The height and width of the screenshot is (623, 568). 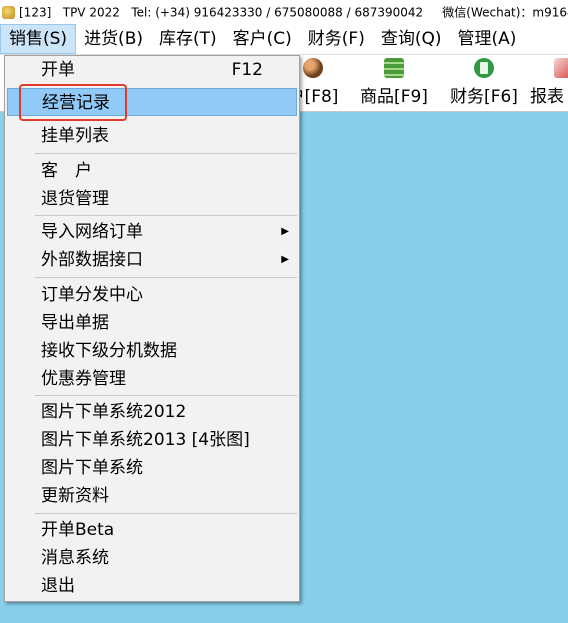 What do you see at coordinates (262, 39) in the screenshot?
I see `menu-customer: 客户(C)` at bounding box center [262, 39].